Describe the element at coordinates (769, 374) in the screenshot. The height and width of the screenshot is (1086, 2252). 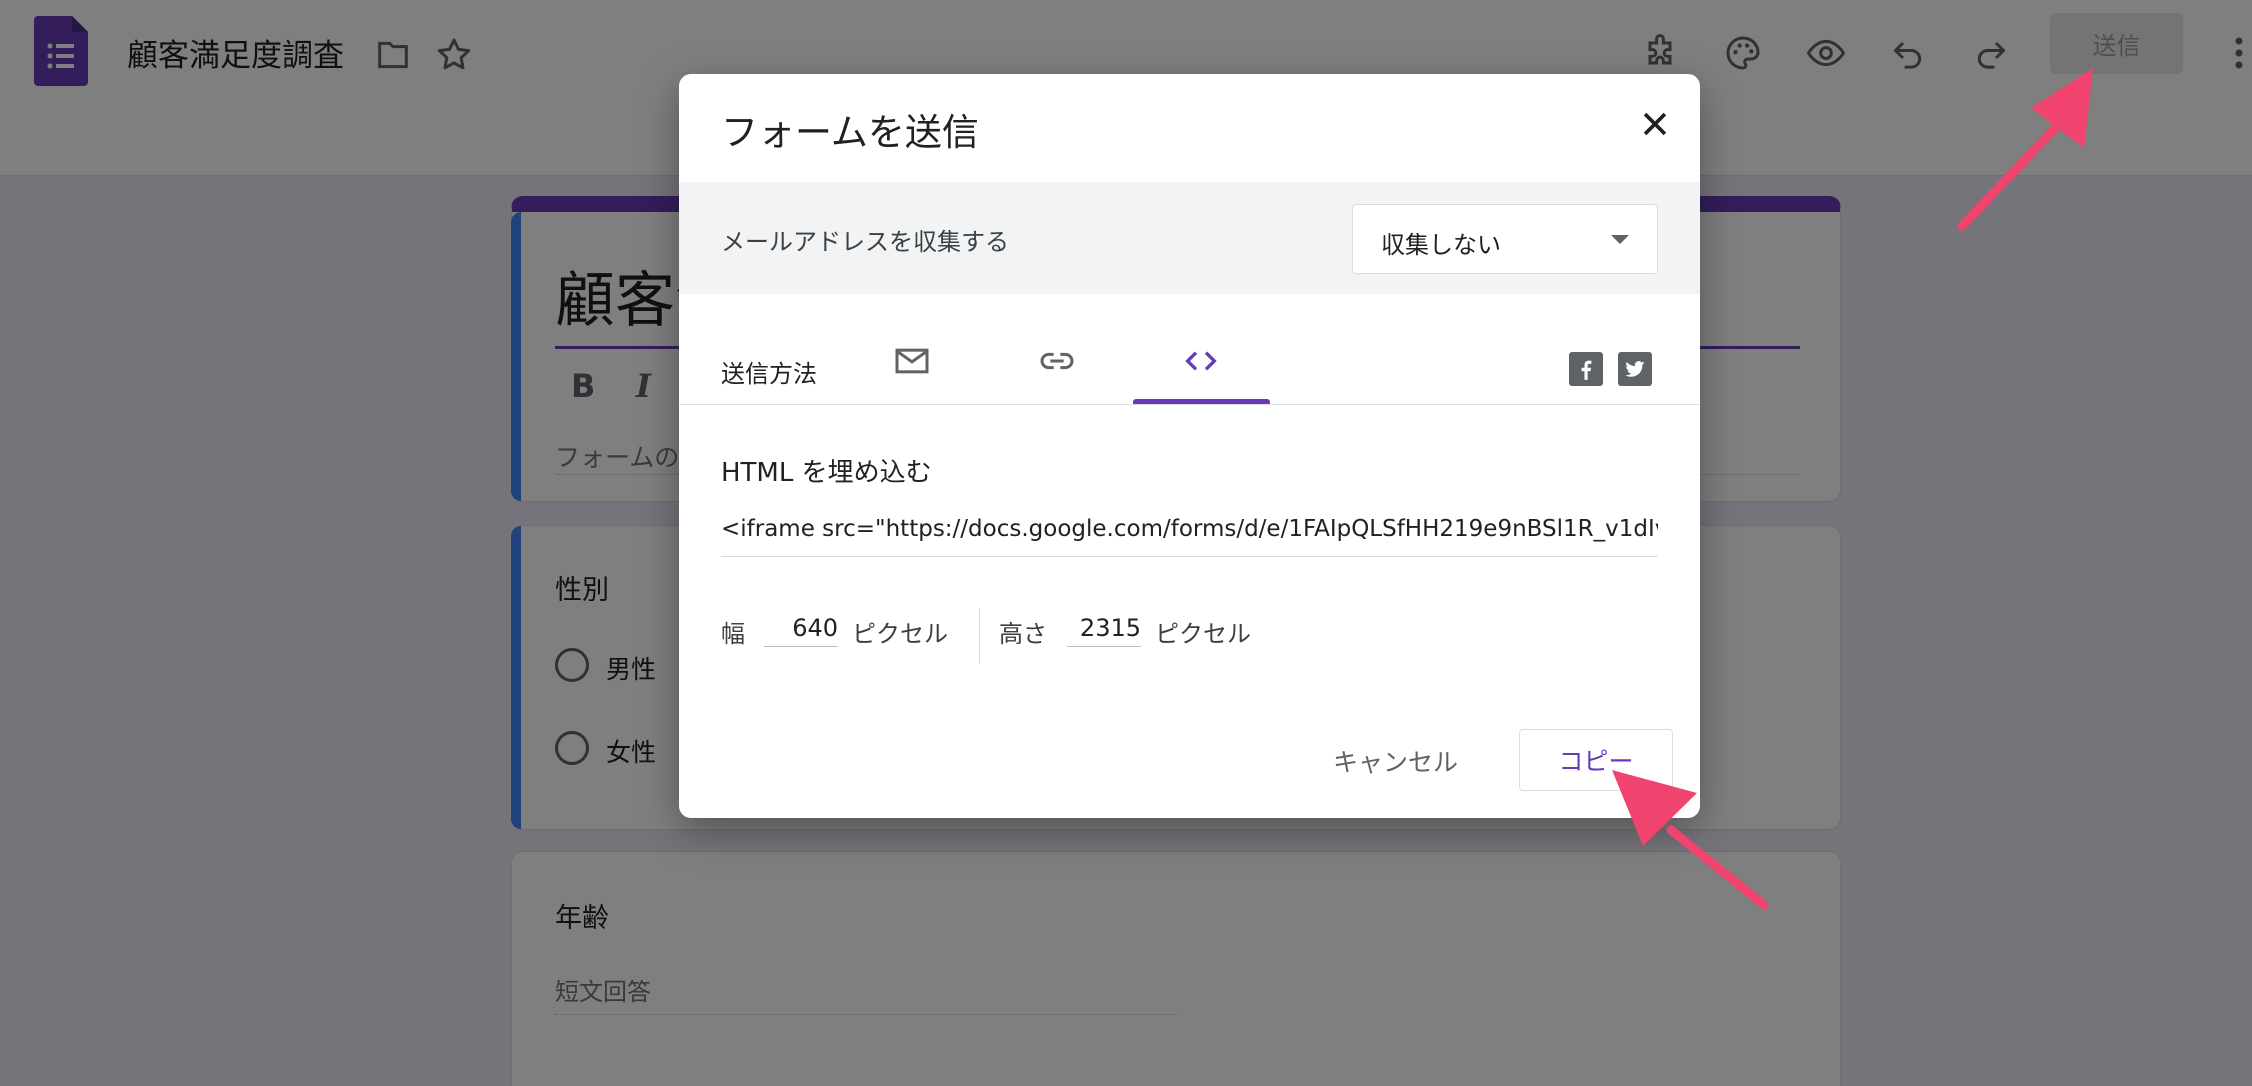
I see `send-method-label: 送信方法` at that location.